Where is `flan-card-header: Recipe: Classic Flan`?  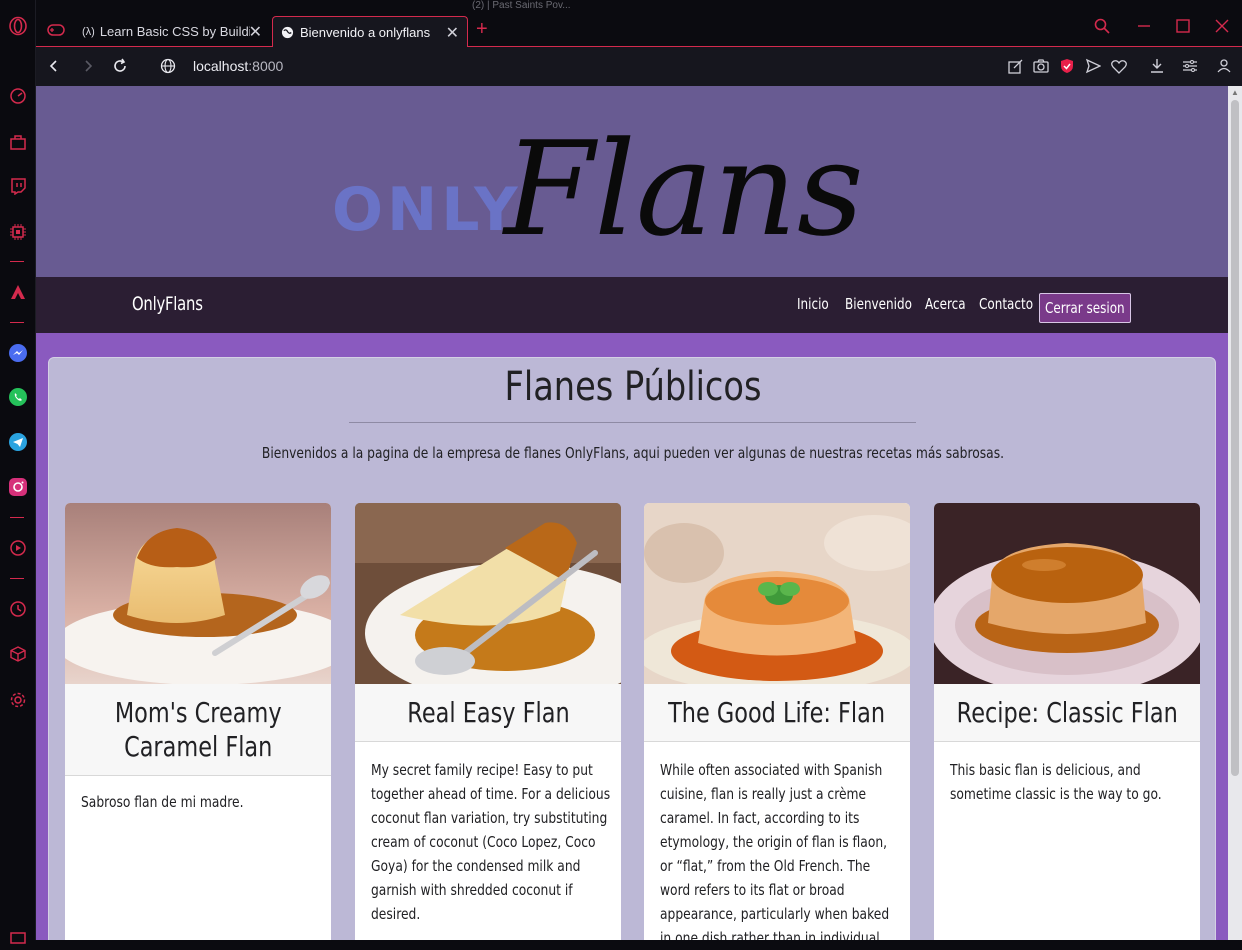
flan-card-header: Recipe: Classic Flan is located at coordinates (1067, 713).